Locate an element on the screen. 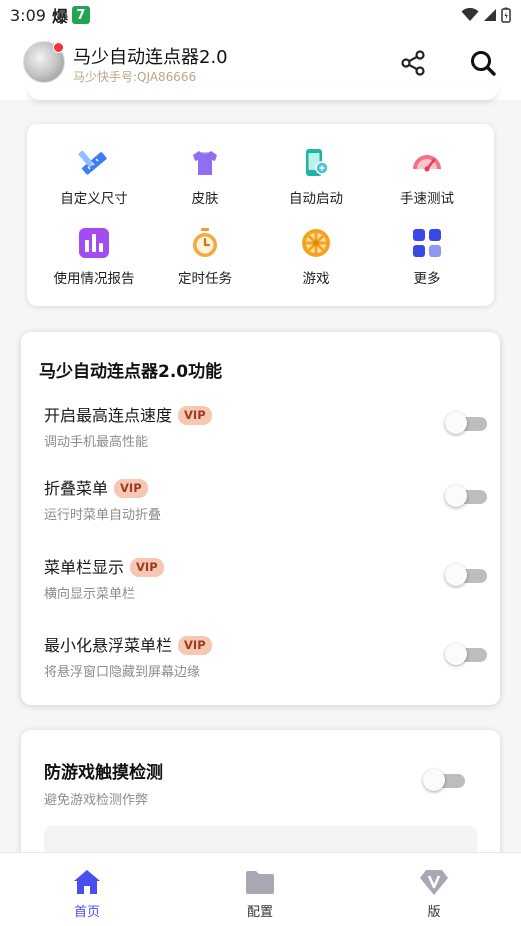 Image resolution: width=521 pixels, height=926 pixels. nav-version: 版 is located at coordinates (434, 889).